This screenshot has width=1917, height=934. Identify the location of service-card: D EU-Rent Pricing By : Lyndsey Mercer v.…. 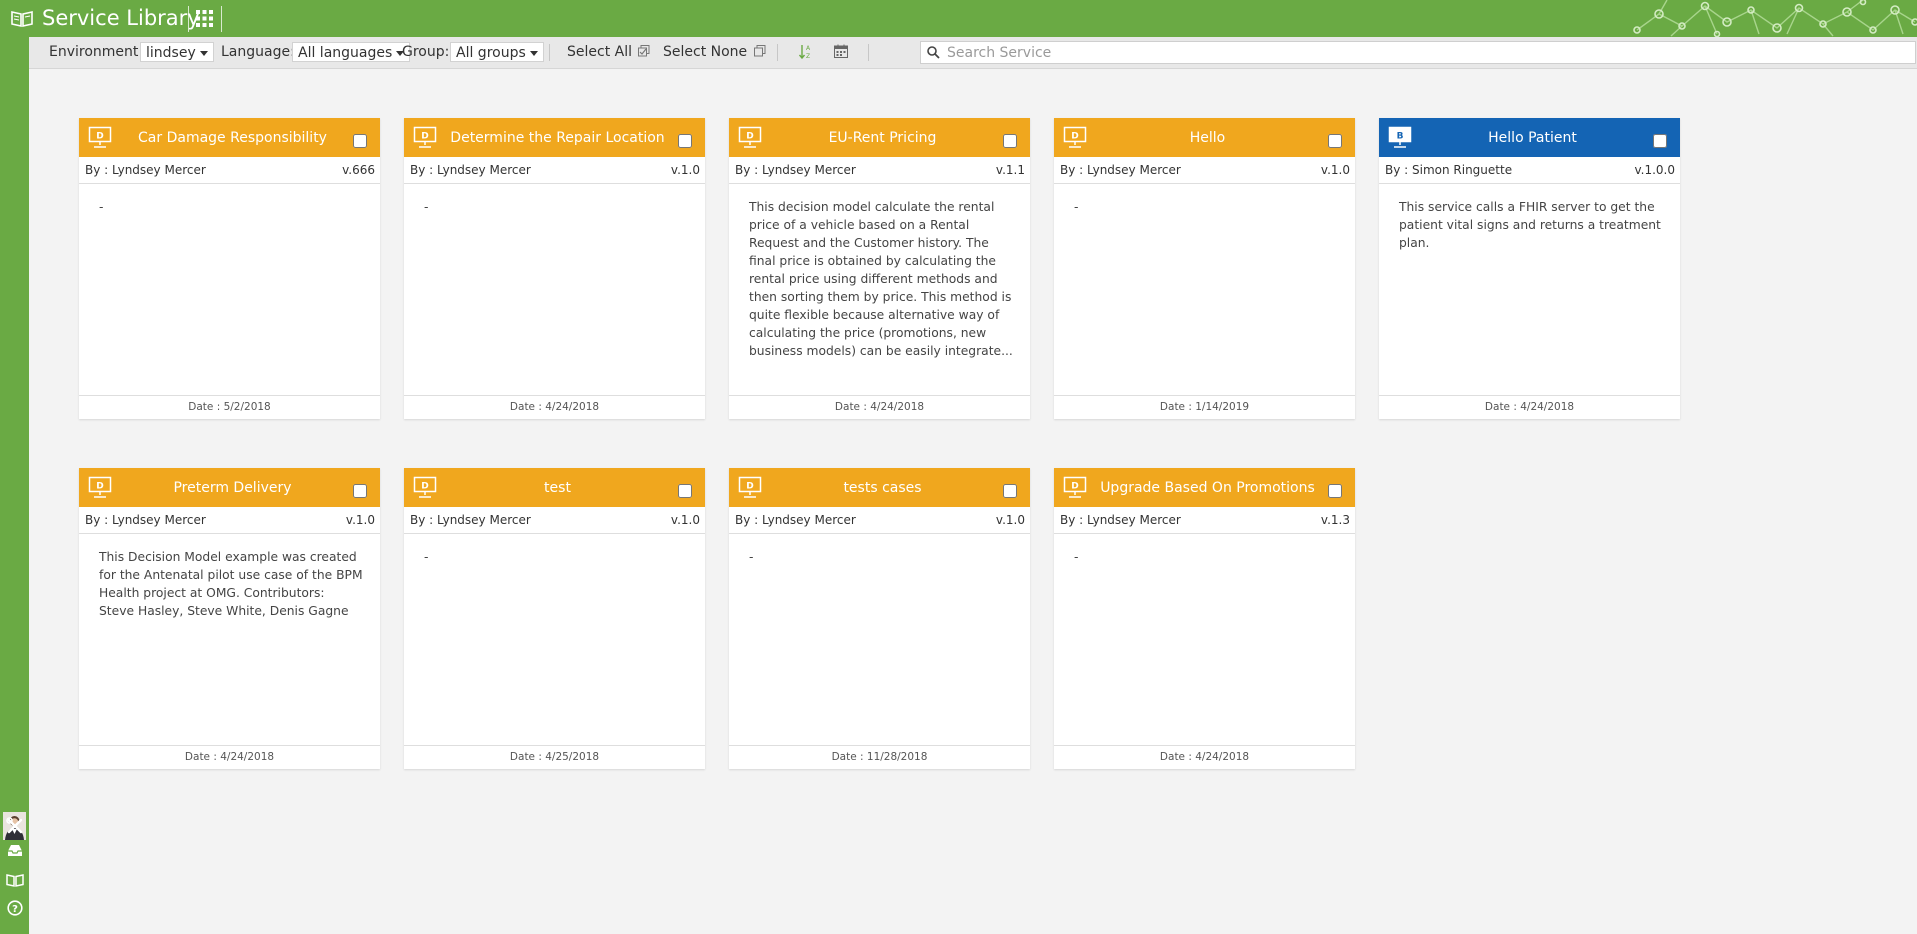
(879, 268).